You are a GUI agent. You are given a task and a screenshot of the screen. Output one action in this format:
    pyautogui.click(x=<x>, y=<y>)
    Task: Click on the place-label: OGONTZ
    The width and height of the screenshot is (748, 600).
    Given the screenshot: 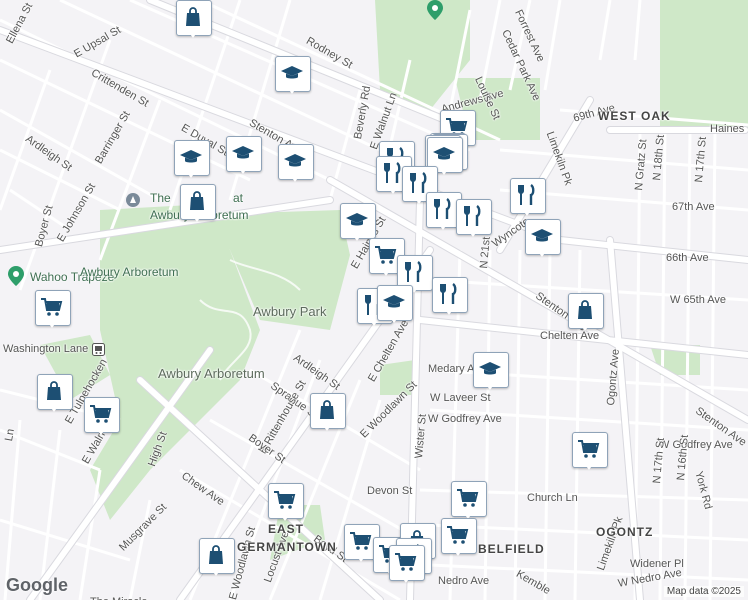 What is the action you would take?
    pyautogui.click(x=625, y=532)
    